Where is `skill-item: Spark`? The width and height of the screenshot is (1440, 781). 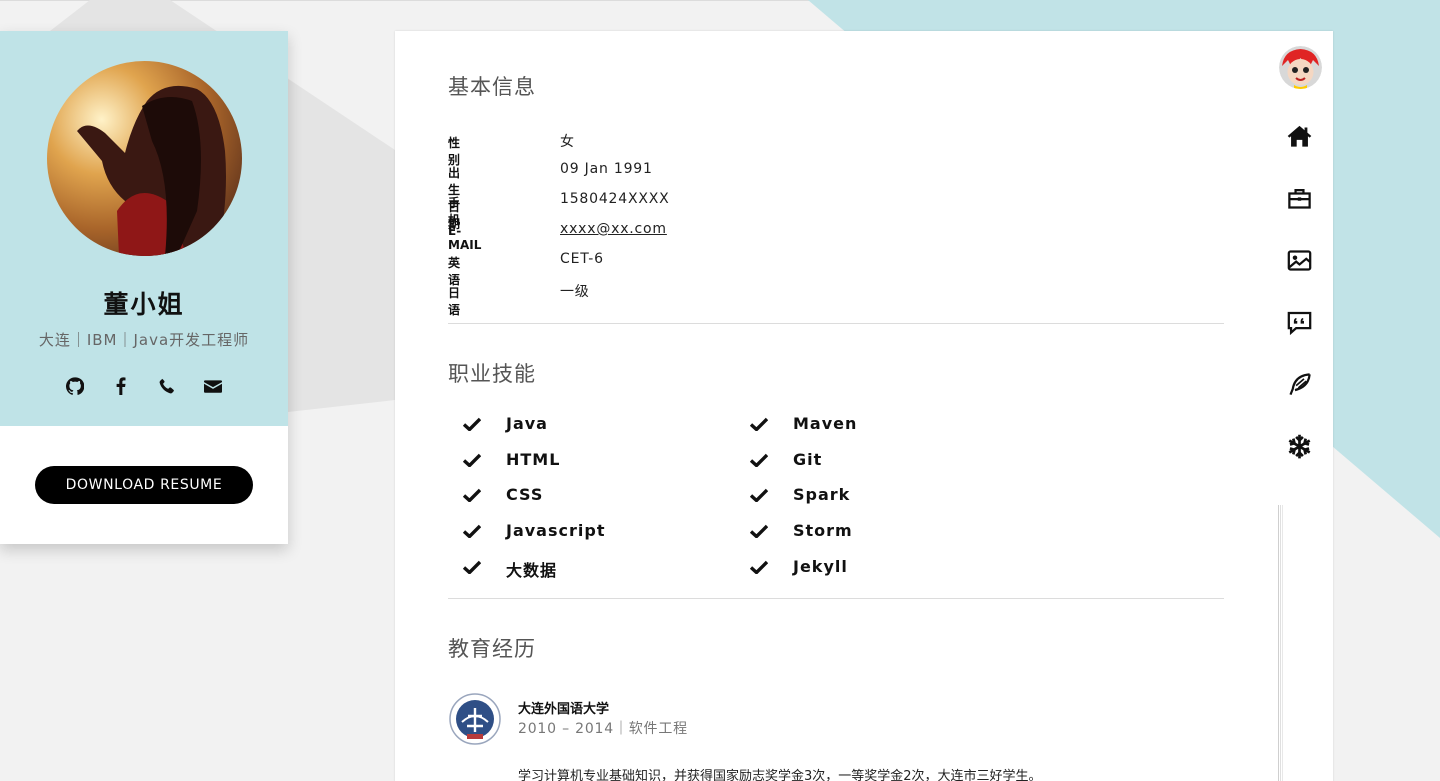 skill-item: Spark is located at coordinates (799, 495).